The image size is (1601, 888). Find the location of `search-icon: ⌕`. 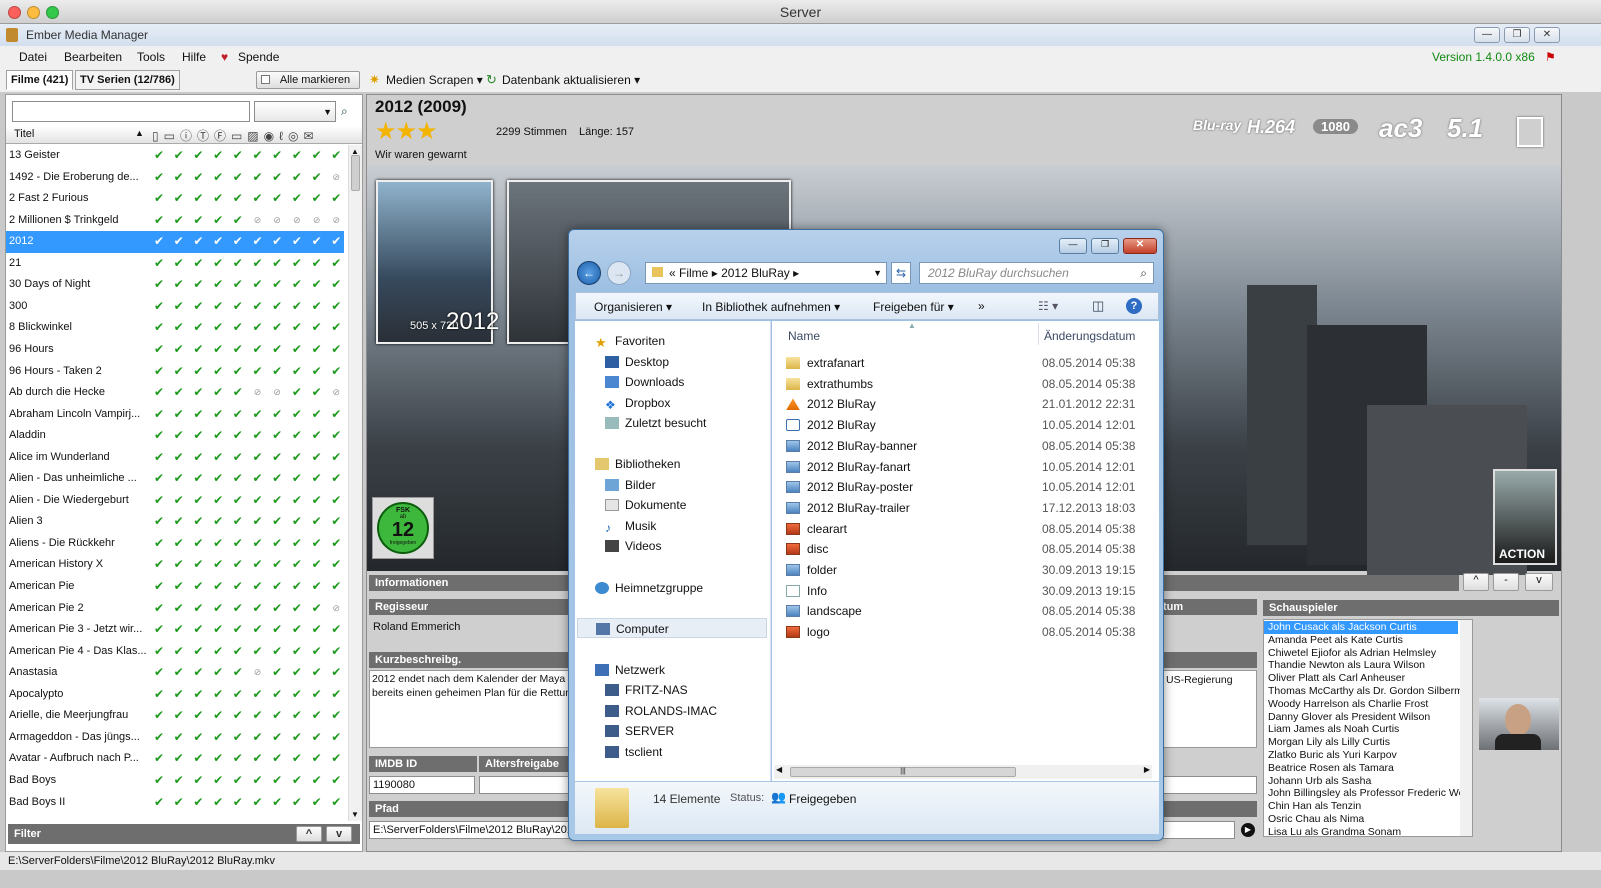

search-icon: ⌕ is located at coordinates (1143, 273).